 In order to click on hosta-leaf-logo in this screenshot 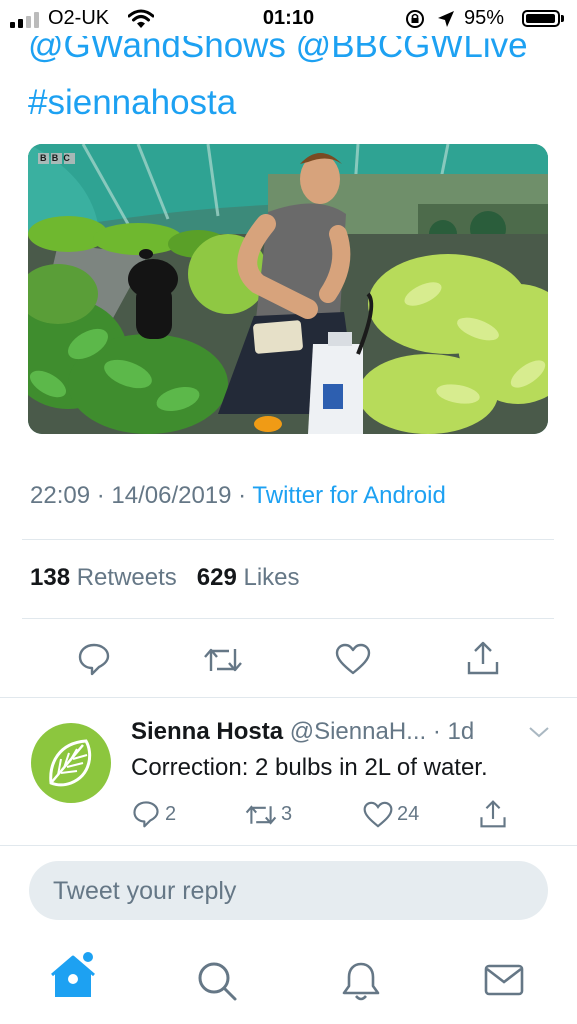, I will do `click(70, 763)`.